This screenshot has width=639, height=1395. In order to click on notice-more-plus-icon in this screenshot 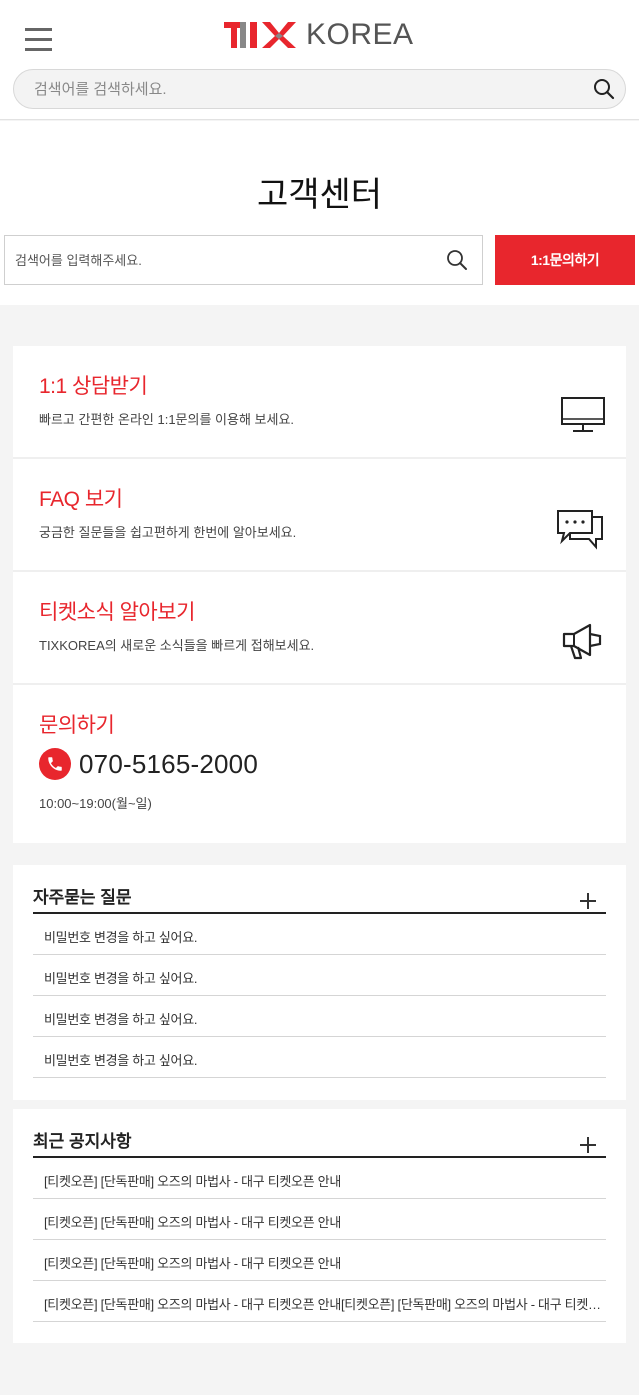, I will do `click(588, 1145)`.